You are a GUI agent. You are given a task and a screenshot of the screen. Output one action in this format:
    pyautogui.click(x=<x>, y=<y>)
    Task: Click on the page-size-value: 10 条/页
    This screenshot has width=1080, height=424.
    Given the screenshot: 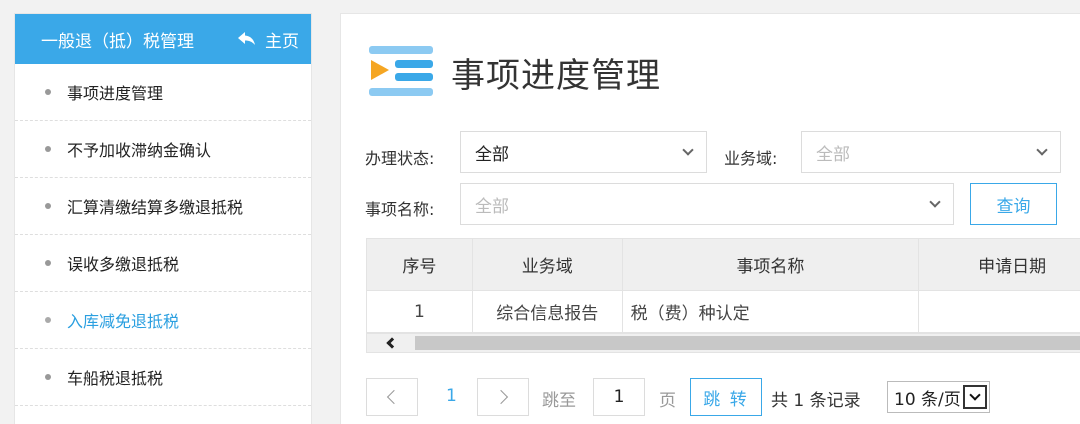 What is the action you would take?
    pyautogui.click(x=927, y=399)
    